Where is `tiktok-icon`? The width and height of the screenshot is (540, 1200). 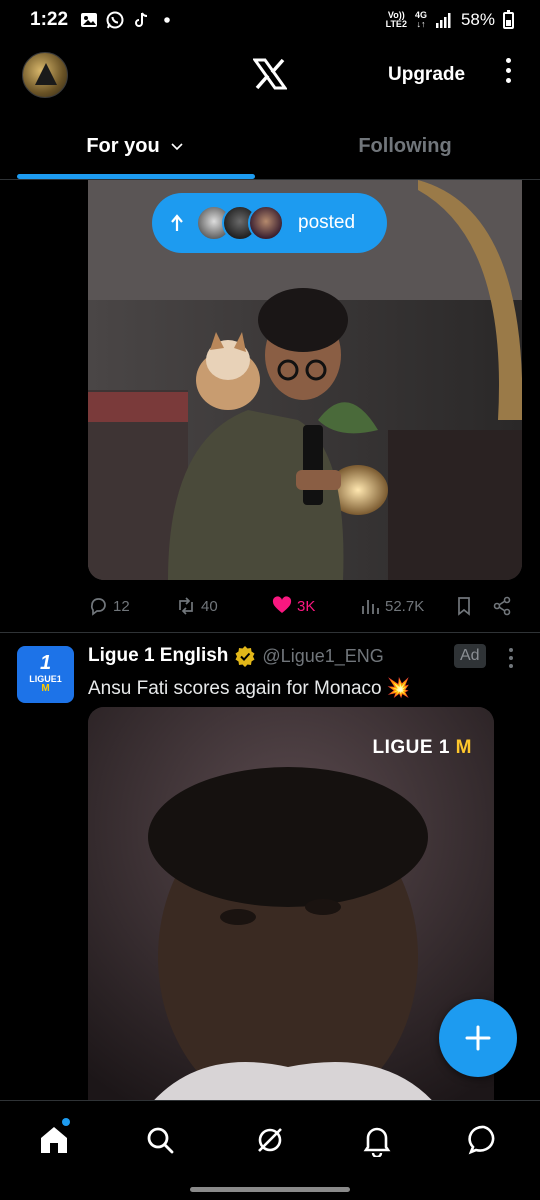
tiktok-icon is located at coordinates (141, 20).